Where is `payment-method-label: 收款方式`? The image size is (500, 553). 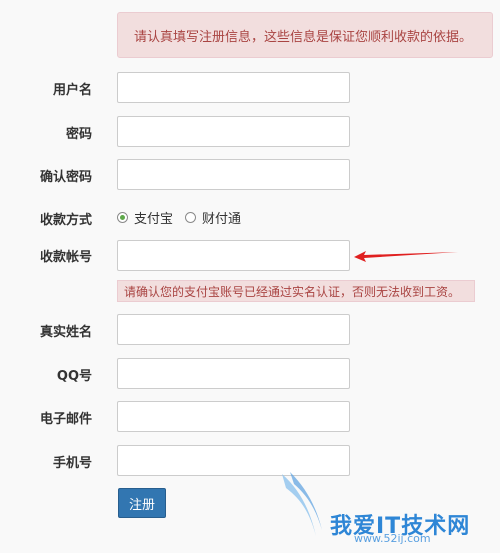 payment-method-label: 收款方式 is located at coordinates (65, 220).